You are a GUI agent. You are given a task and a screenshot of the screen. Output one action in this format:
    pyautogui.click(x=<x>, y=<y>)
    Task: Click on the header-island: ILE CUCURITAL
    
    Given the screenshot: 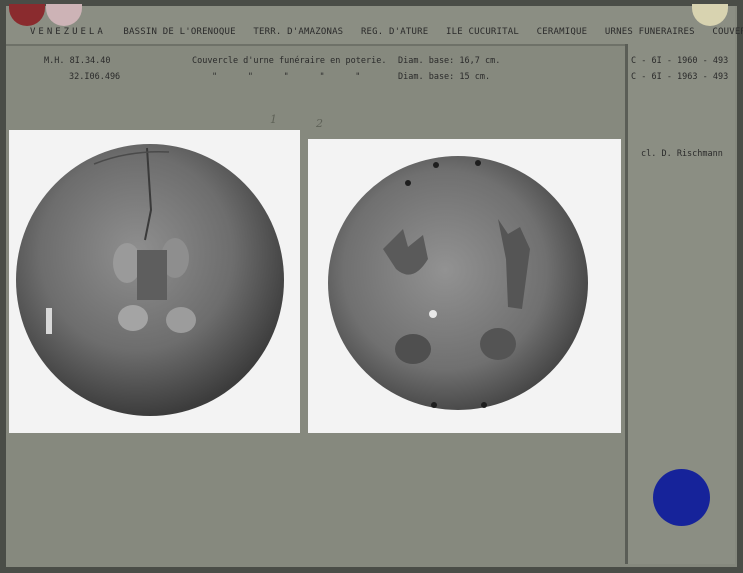 What is the action you would take?
    pyautogui.click(x=482, y=32)
    